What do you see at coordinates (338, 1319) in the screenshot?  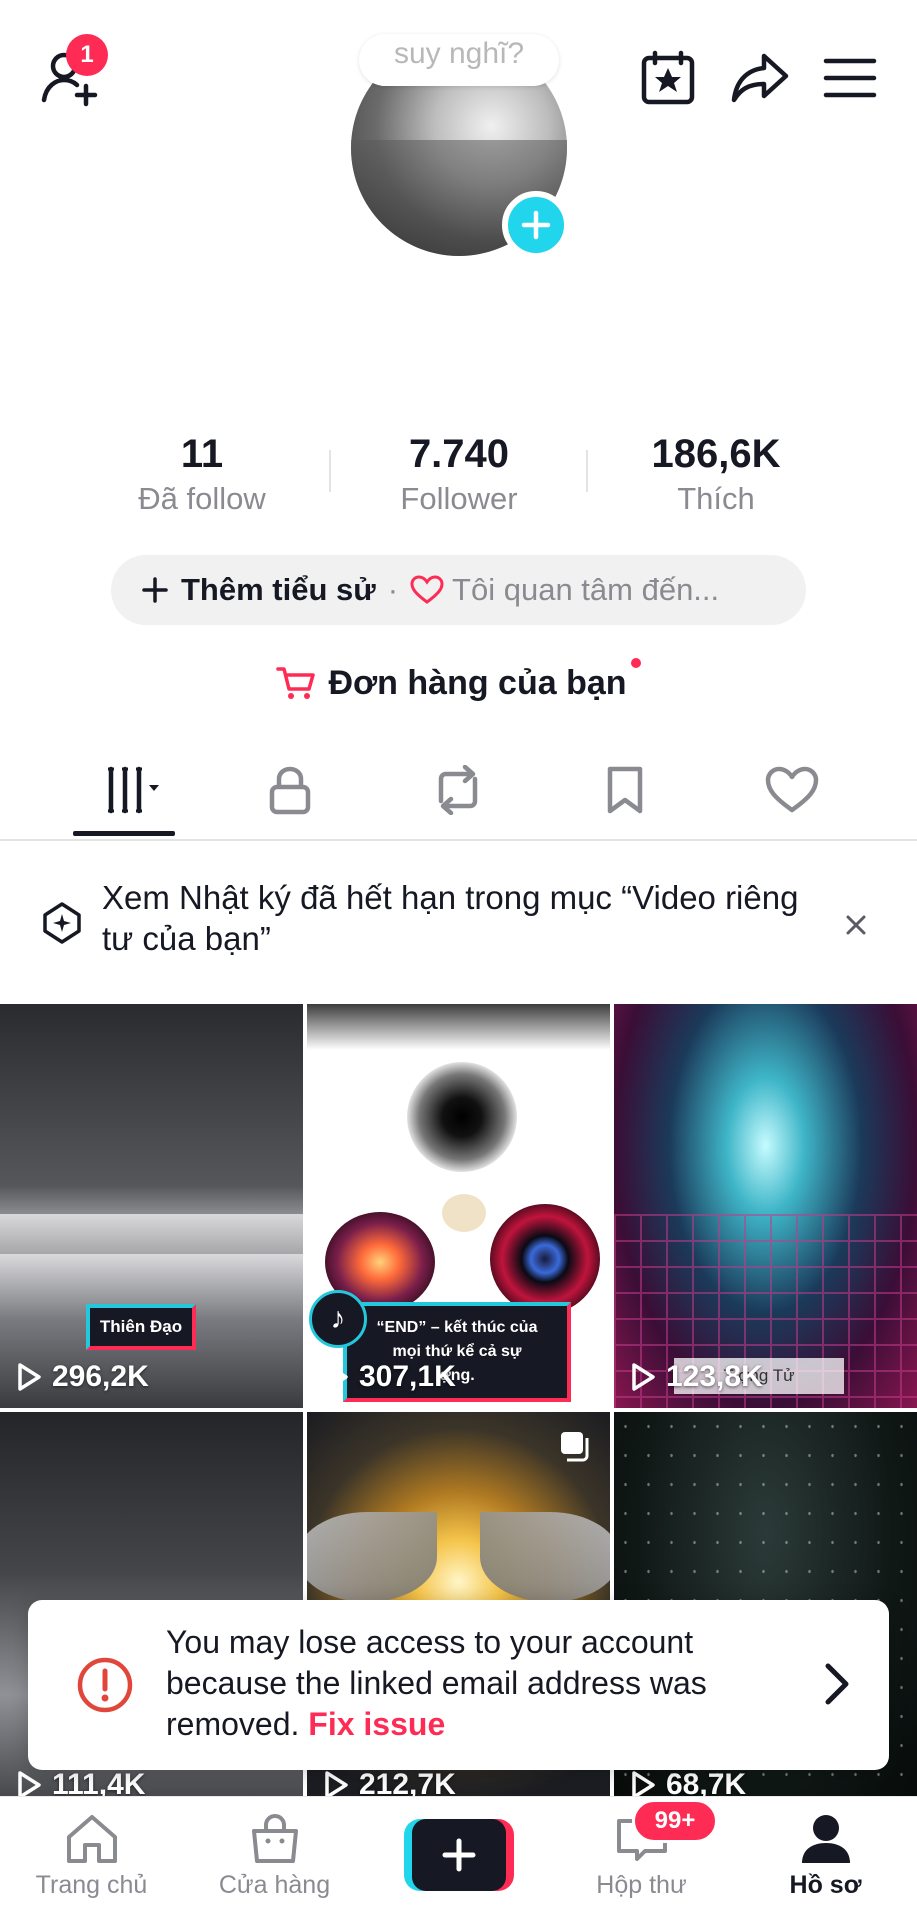 I see `tiktok-logo-icon: ♪` at bounding box center [338, 1319].